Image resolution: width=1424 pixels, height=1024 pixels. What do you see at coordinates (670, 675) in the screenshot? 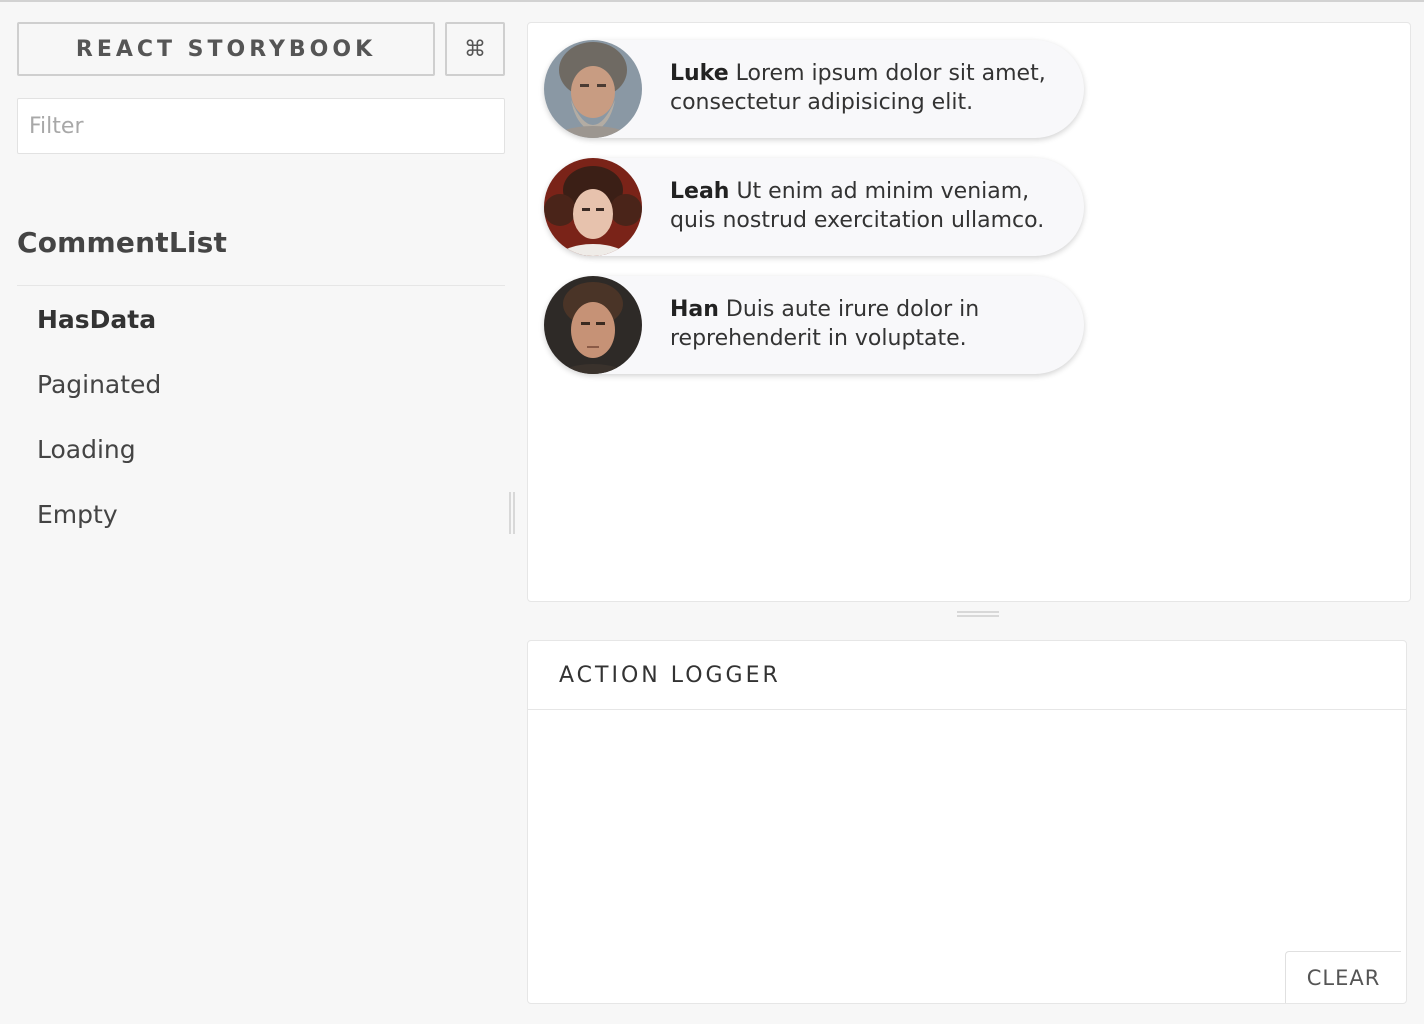
I see `tab-action-logger: ACTION LOGGER` at bounding box center [670, 675].